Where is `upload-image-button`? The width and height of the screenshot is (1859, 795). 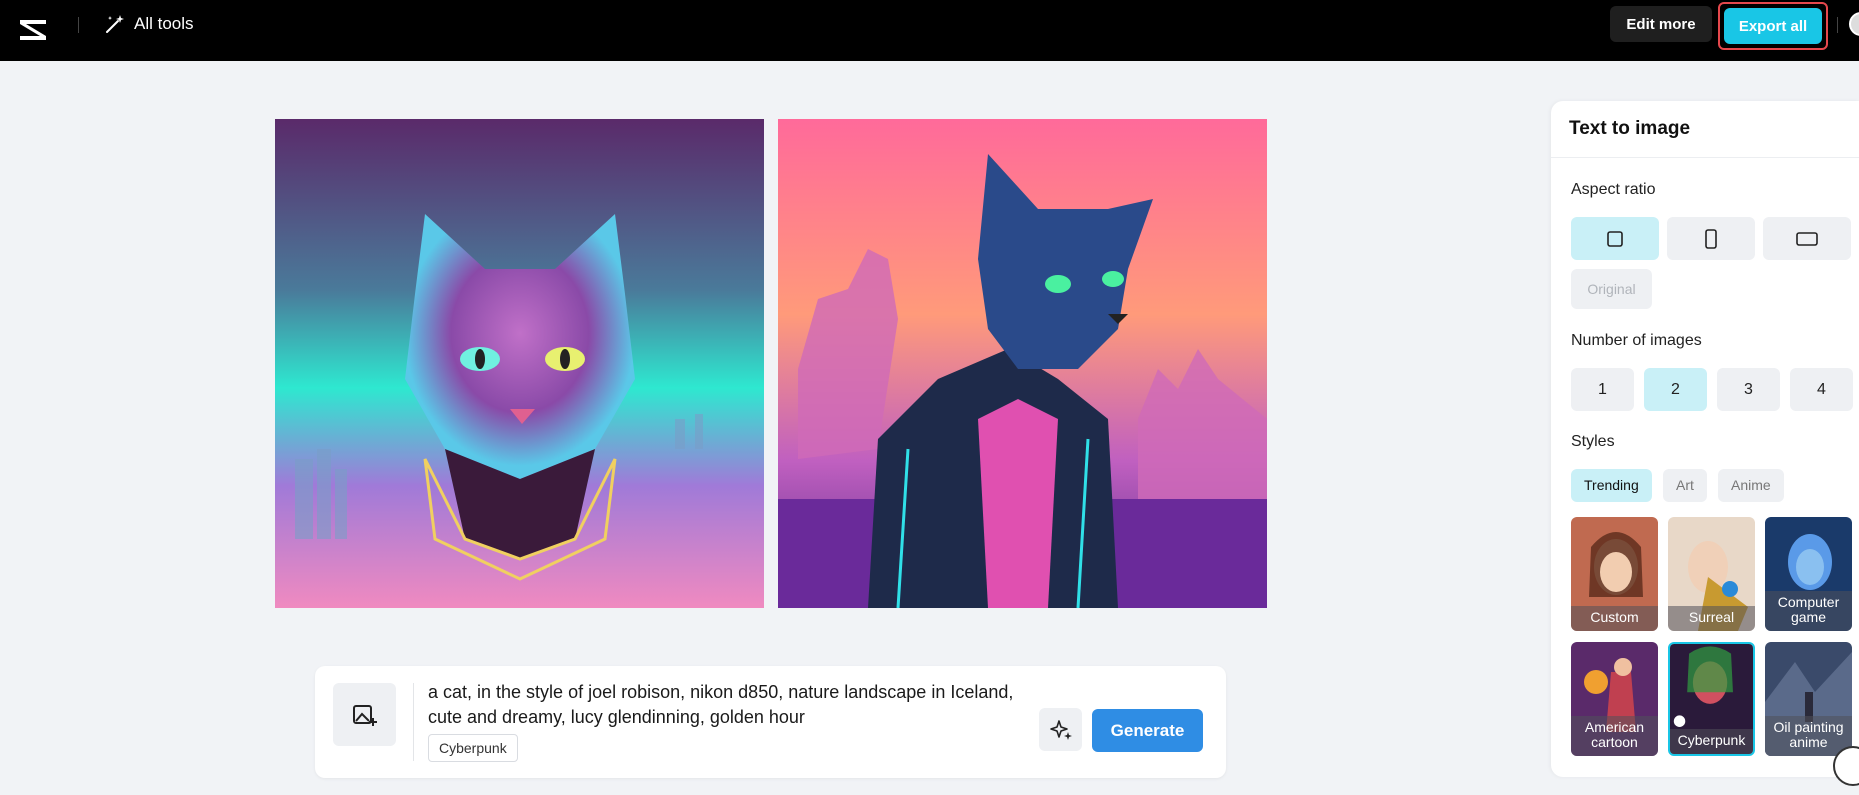
upload-image-button is located at coordinates (364, 714).